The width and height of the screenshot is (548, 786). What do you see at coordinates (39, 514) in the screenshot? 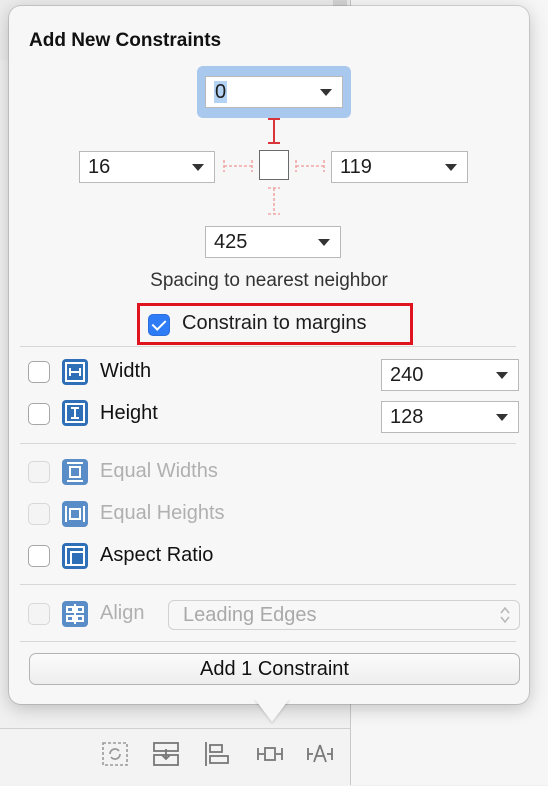
I see `equal-heights-checkbox` at bounding box center [39, 514].